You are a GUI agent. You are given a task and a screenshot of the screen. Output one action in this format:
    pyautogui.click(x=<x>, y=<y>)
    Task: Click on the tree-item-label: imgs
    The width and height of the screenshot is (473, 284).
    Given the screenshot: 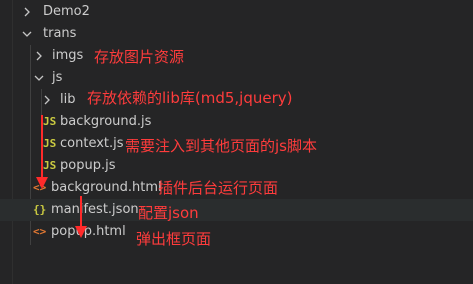 What is the action you would take?
    pyautogui.click(x=68, y=55)
    